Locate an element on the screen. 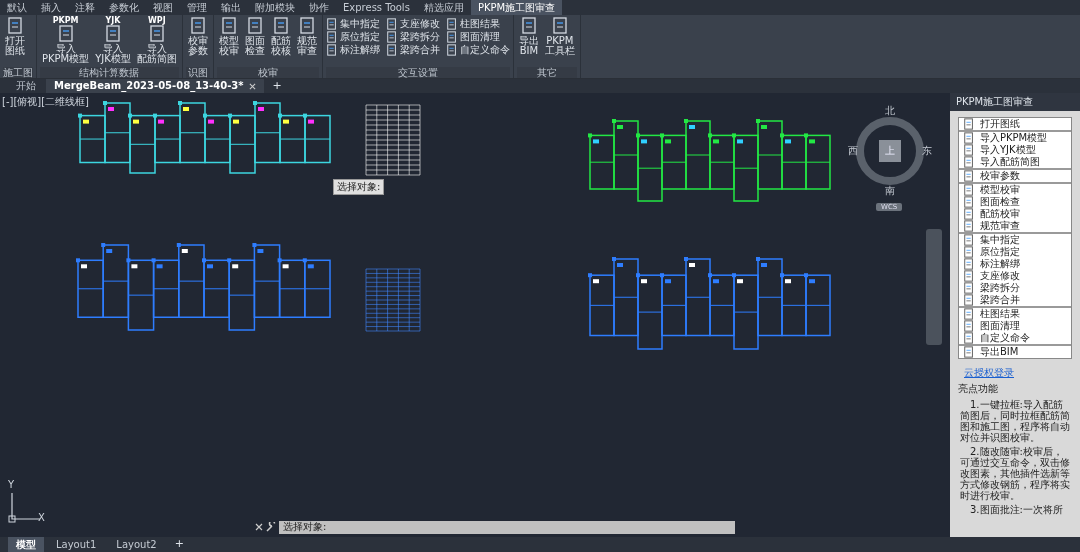 This screenshot has width=1080, height=552. ribbon-button: 原位指定 is located at coordinates (352, 36).